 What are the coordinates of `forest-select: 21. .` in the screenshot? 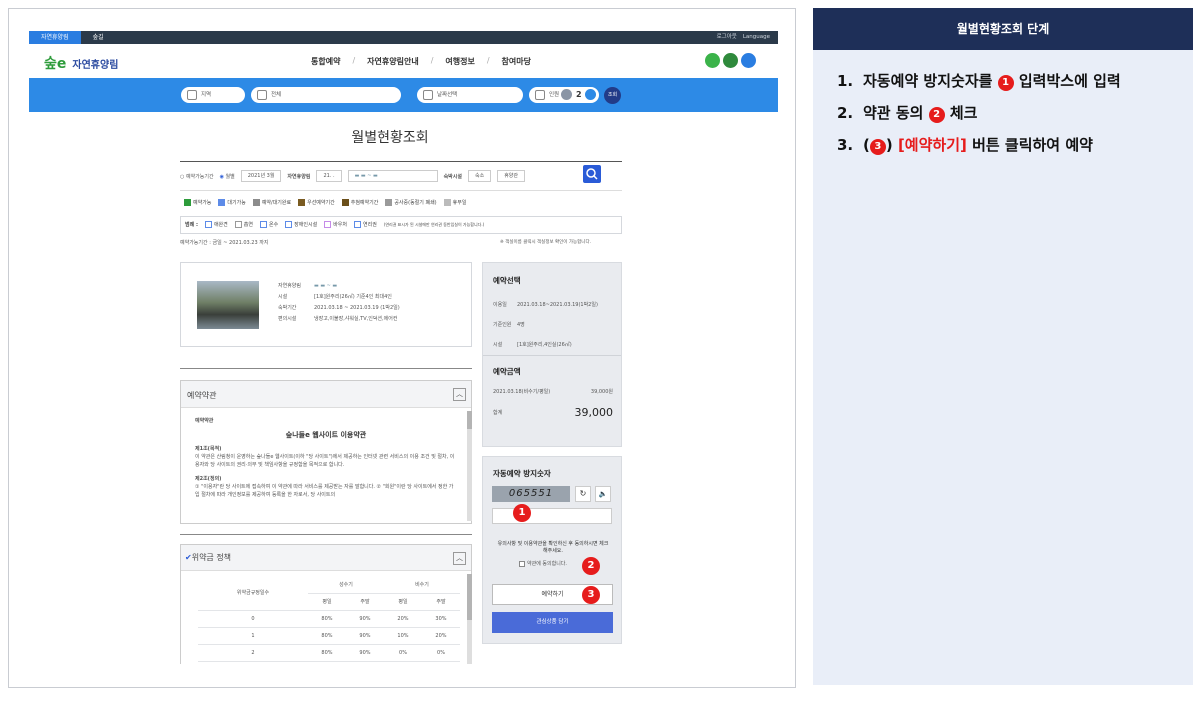 It's located at (329, 176).